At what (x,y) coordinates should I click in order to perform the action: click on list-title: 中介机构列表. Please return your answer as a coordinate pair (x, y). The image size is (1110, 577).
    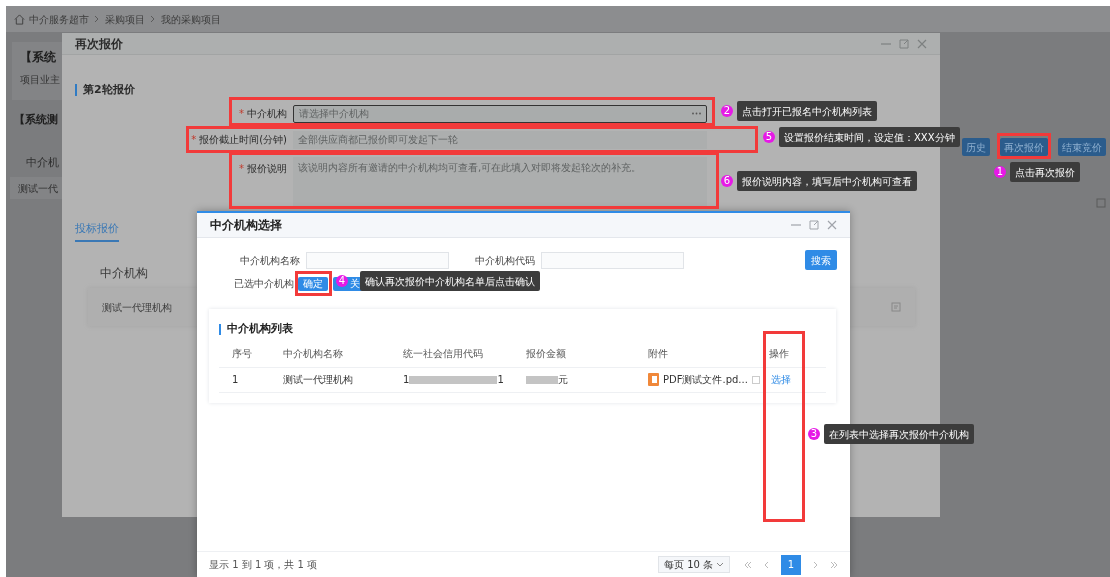
    Looking at the image, I should click on (260, 329).